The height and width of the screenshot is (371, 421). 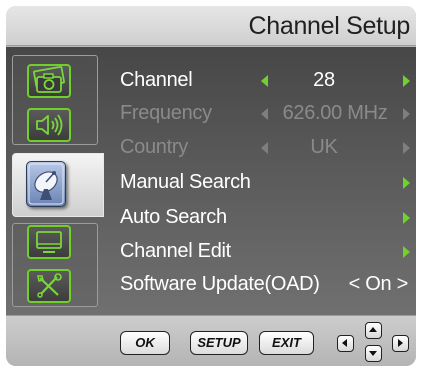 What do you see at coordinates (324, 147) in the screenshot?
I see `country-value: UK` at bounding box center [324, 147].